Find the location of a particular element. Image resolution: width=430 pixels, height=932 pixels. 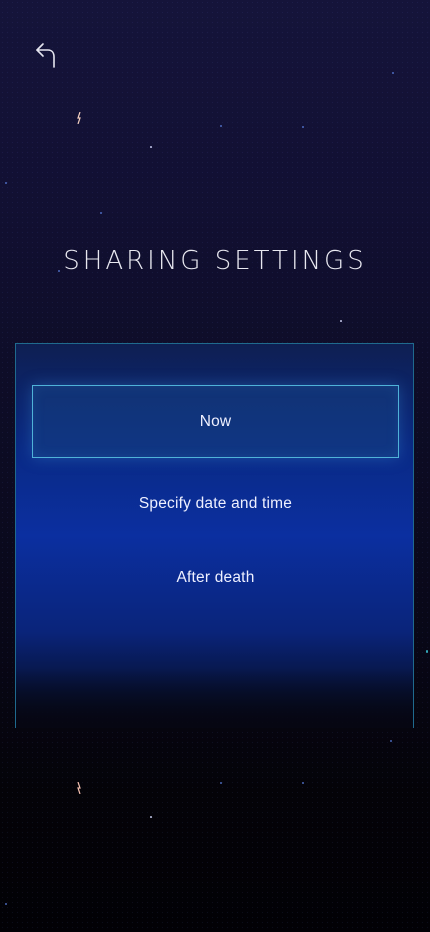

option-label: After death is located at coordinates (215, 577).